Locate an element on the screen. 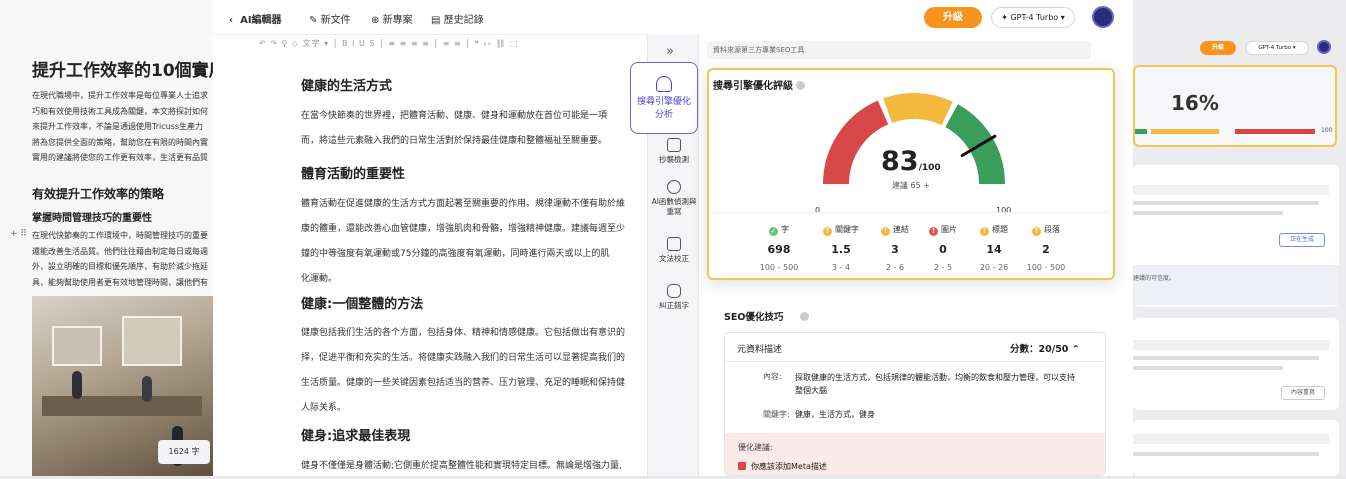  rail-item-plagiarism: 抄襲檢測 is located at coordinates (674, 151).